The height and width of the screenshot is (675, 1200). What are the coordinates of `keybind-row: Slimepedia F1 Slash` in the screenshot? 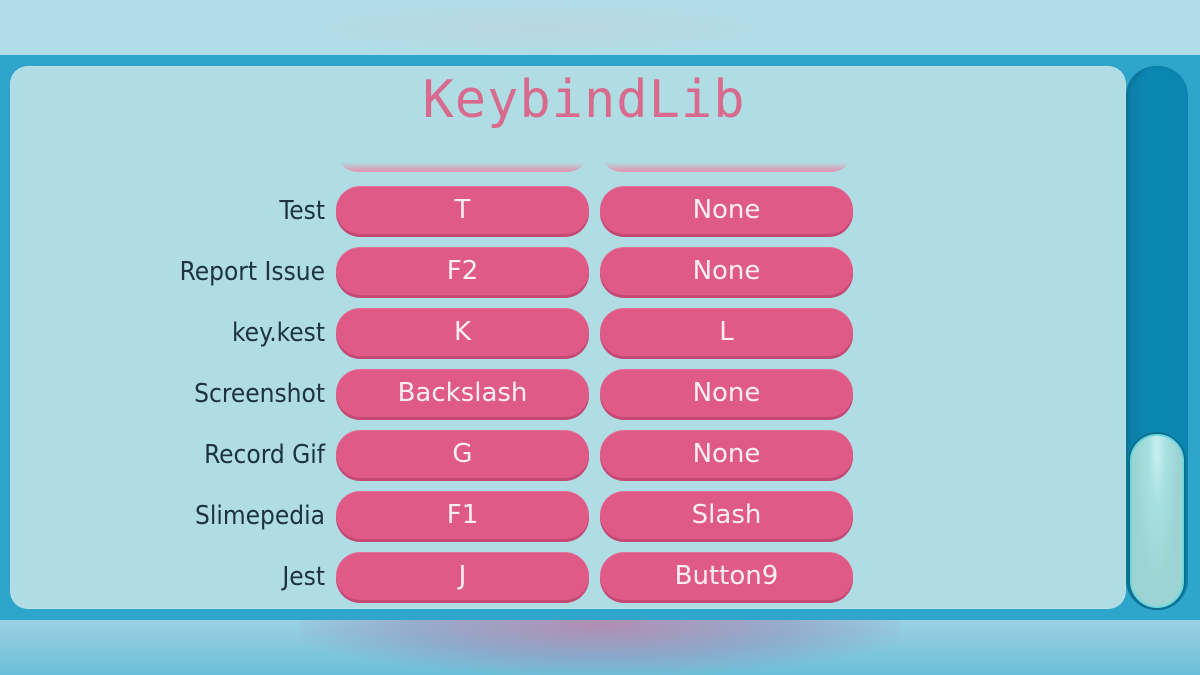 It's located at (450, 516).